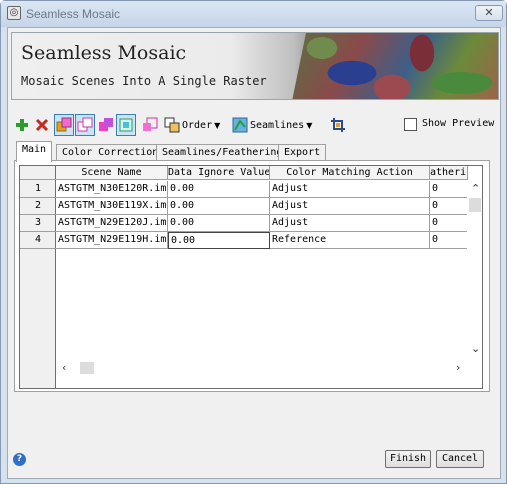  Describe the element at coordinates (338, 125) in the screenshot. I see `crop-icon` at that location.